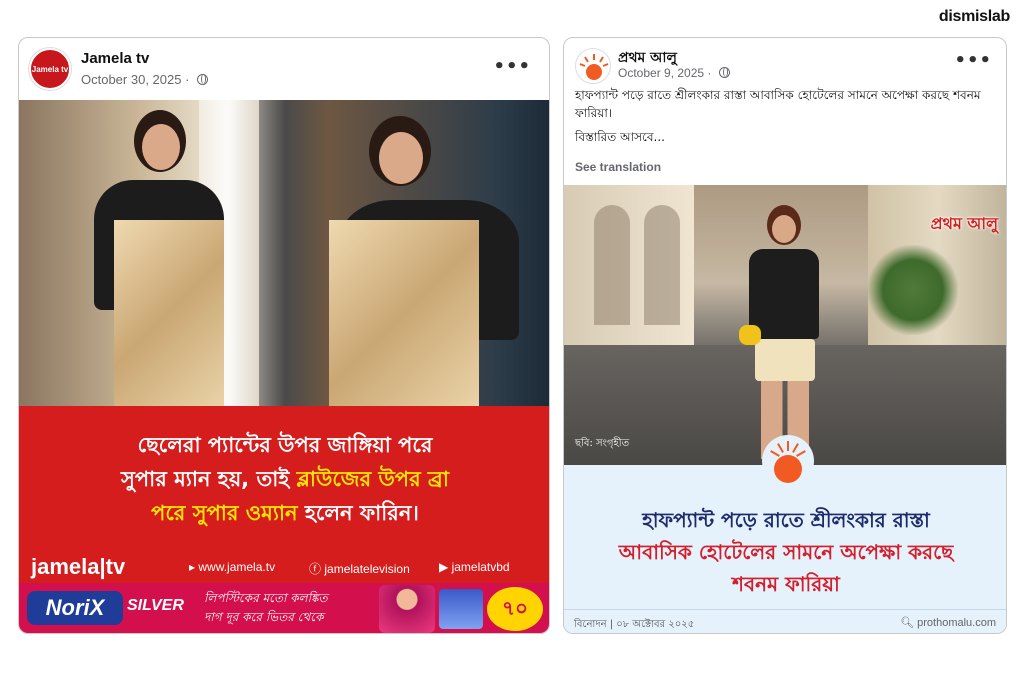  I want to click on headline-line-1: ছেলেরা প্যান্টের উপর জাঙ্গিয়া পরে, so click(285, 445).